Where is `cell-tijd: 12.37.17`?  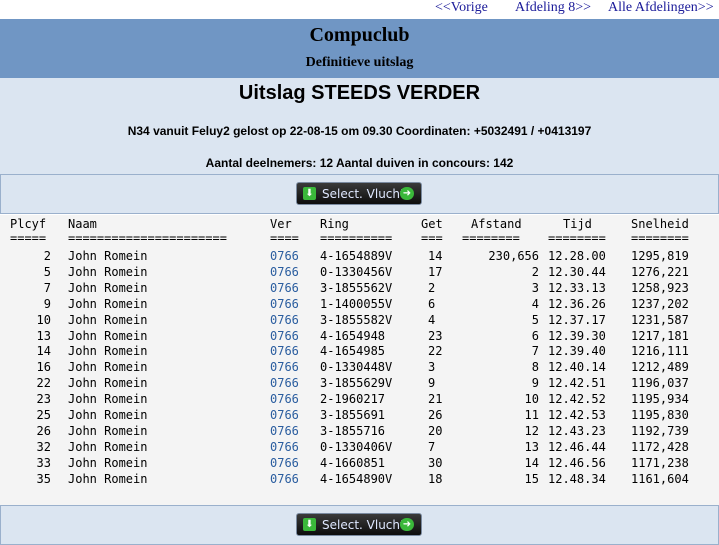
cell-tijd: 12.37.17 is located at coordinates (577, 319).